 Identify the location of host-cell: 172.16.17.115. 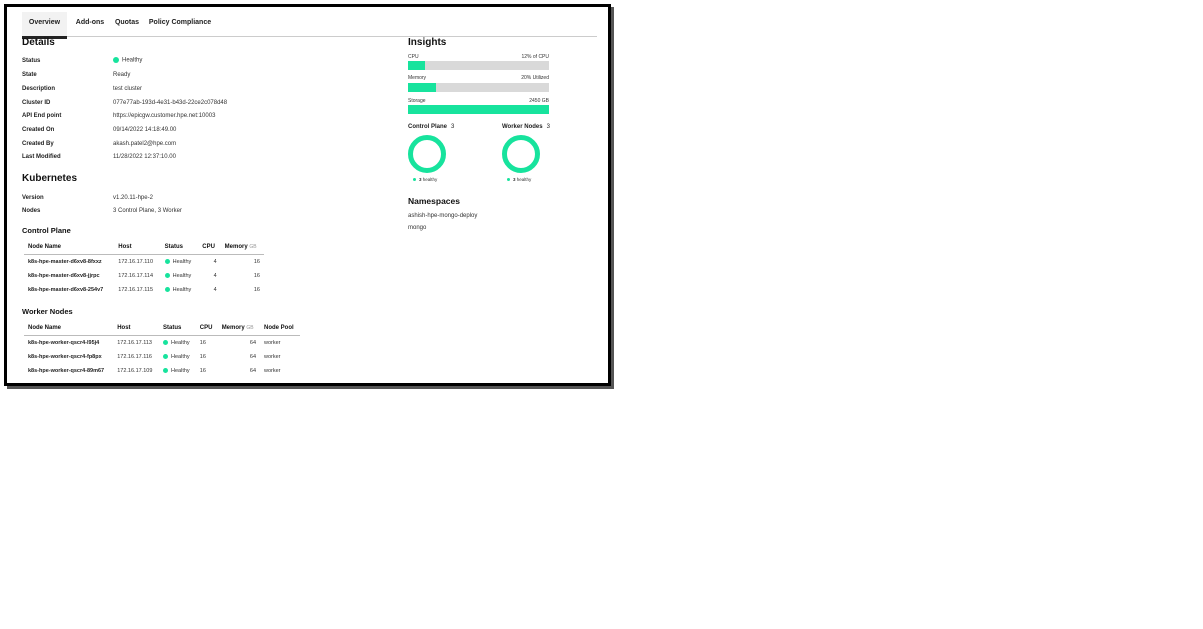
(136, 290).